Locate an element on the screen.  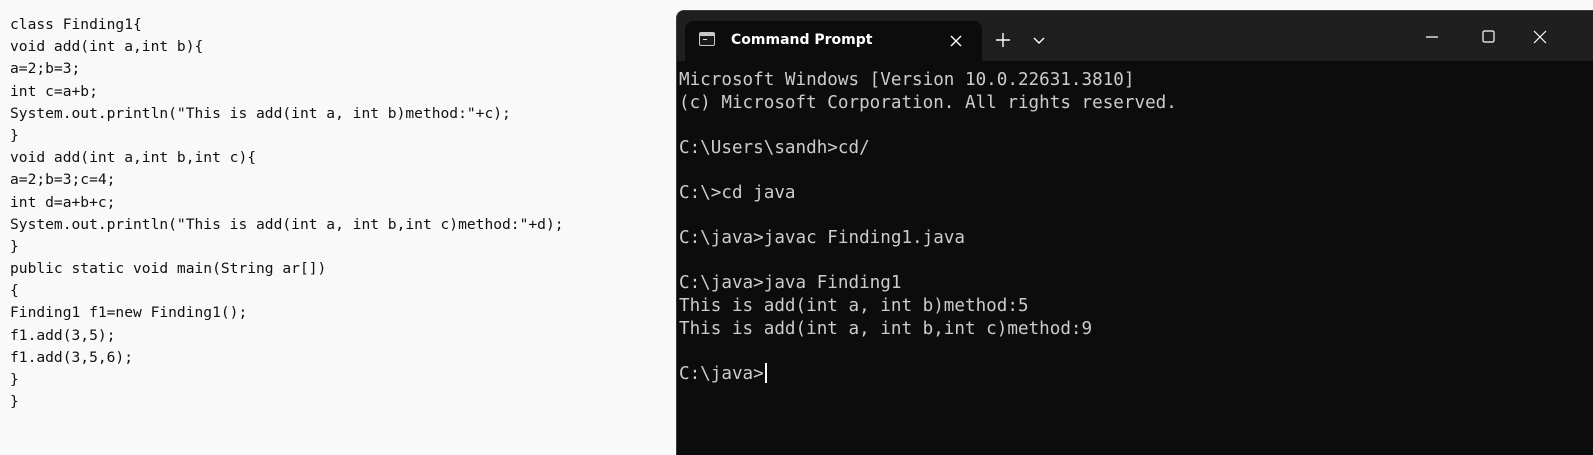
code-line: public static void main(String ar[]) is located at coordinates (168, 269).